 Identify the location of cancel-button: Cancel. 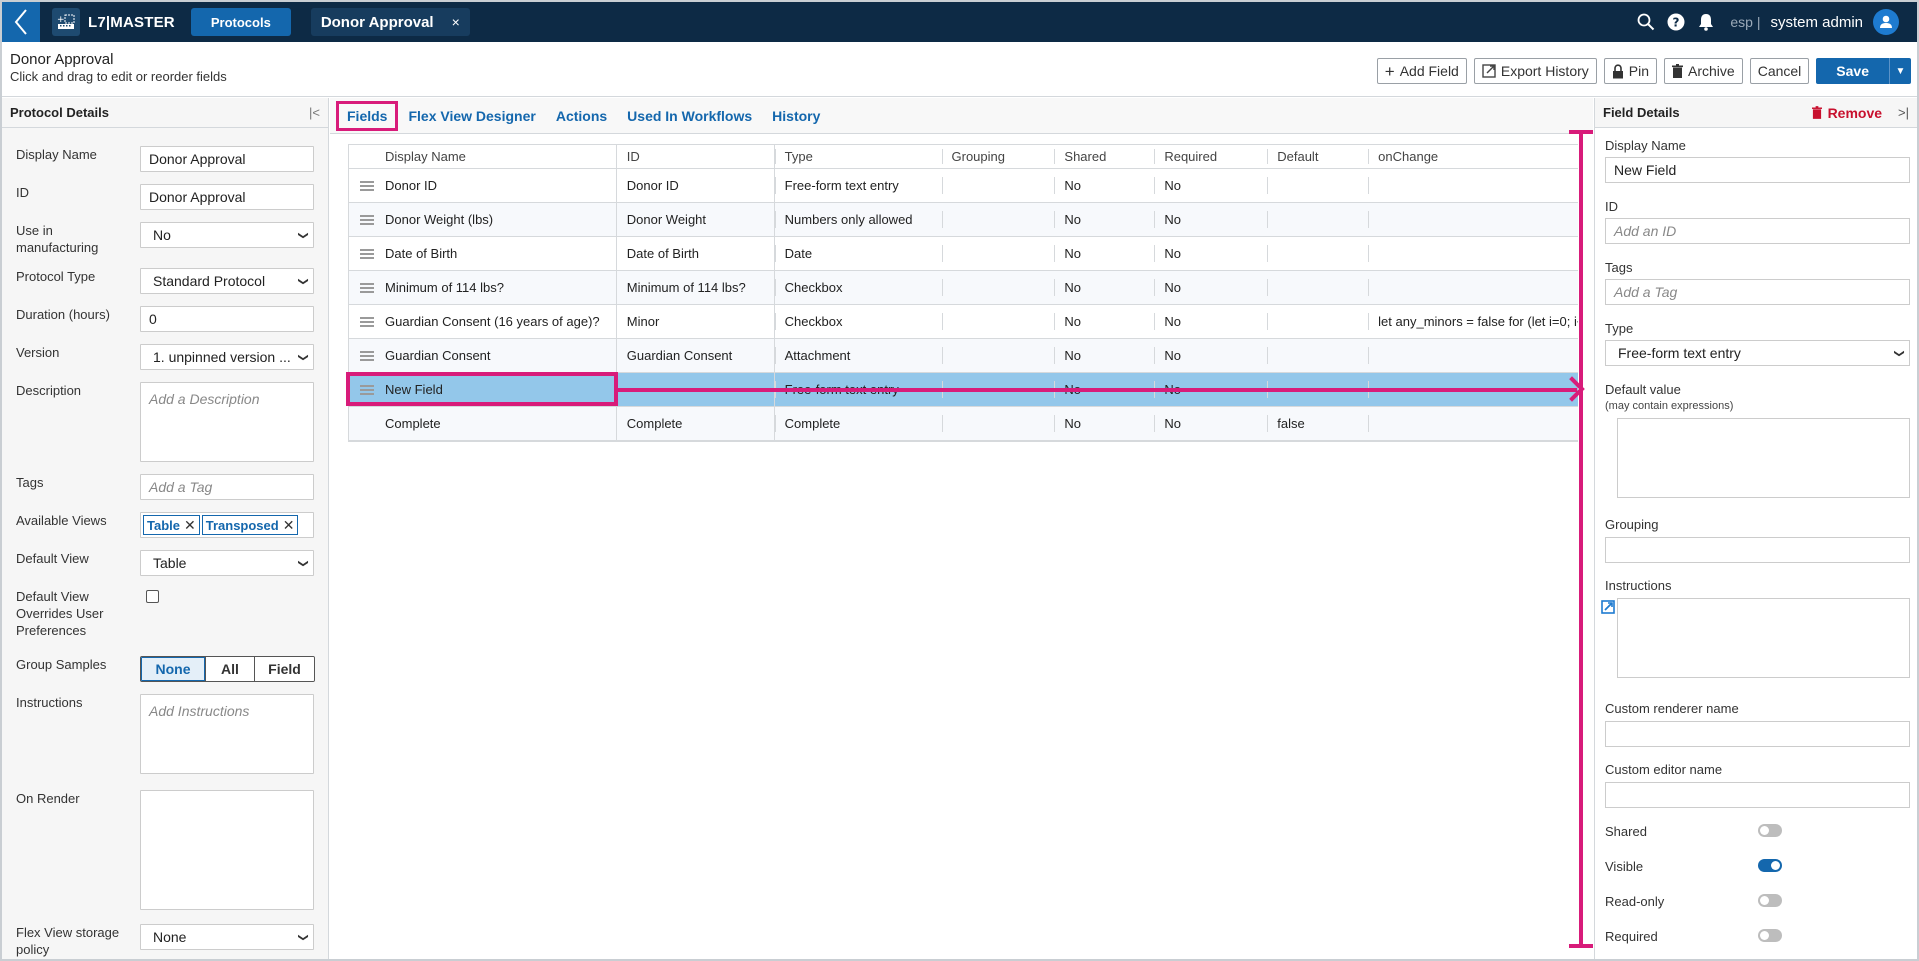
(1779, 71).